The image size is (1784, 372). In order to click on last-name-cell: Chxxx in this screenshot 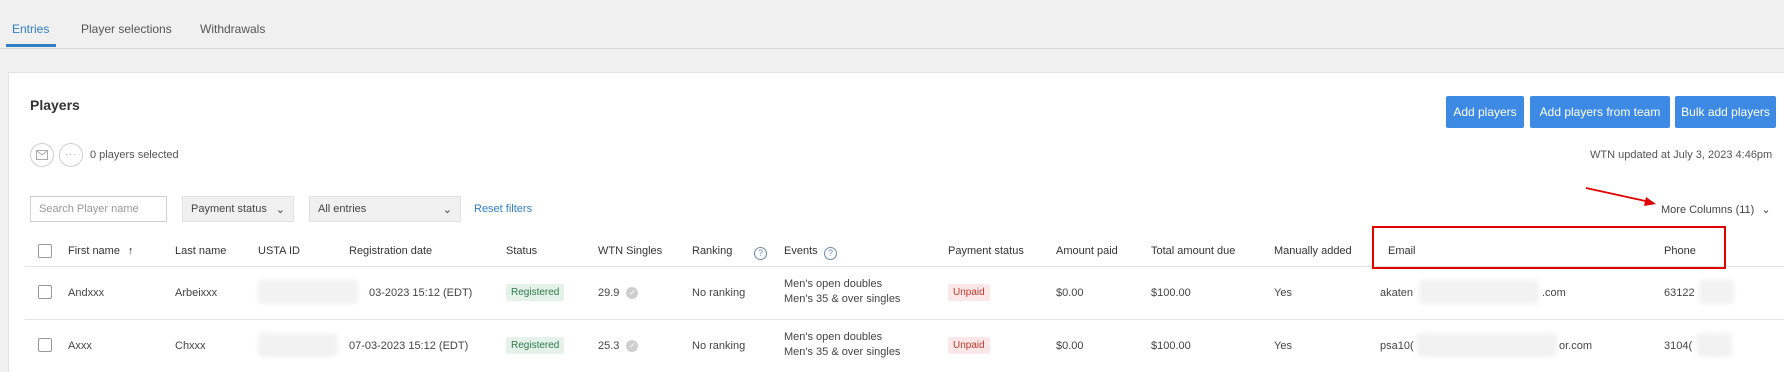, I will do `click(190, 346)`.